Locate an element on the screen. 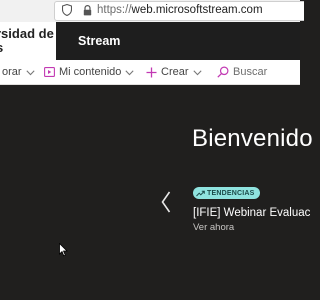  hero-title: Bienvenido is located at coordinates (252, 138).